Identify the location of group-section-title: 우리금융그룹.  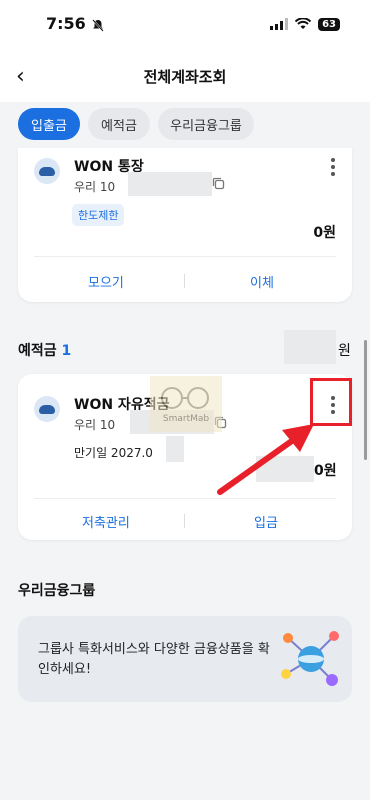
(57, 591).